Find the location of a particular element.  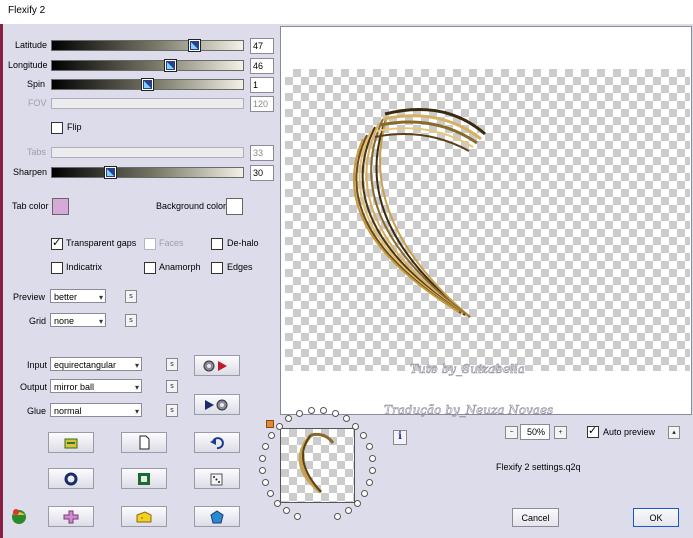

transparent-gaps-checkbox is located at coordinates (57, 243).